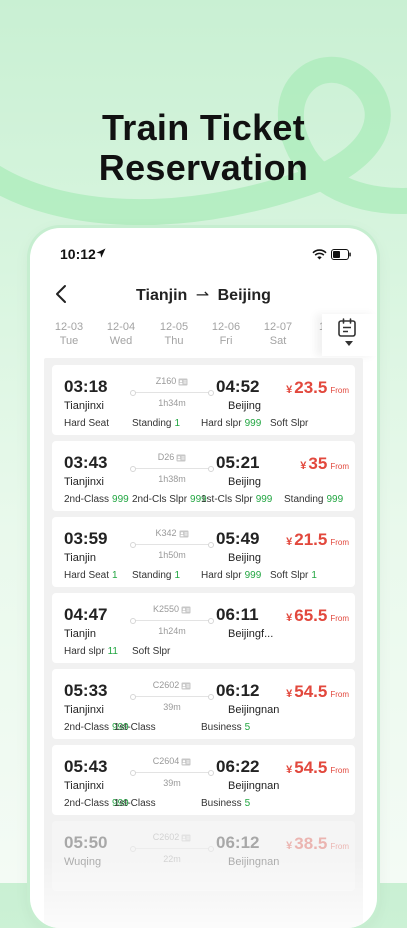  What do you see at coordinates (226, 327) in the screenshot?
I see `date-label: 12-06` at bounding box center [226, 327].